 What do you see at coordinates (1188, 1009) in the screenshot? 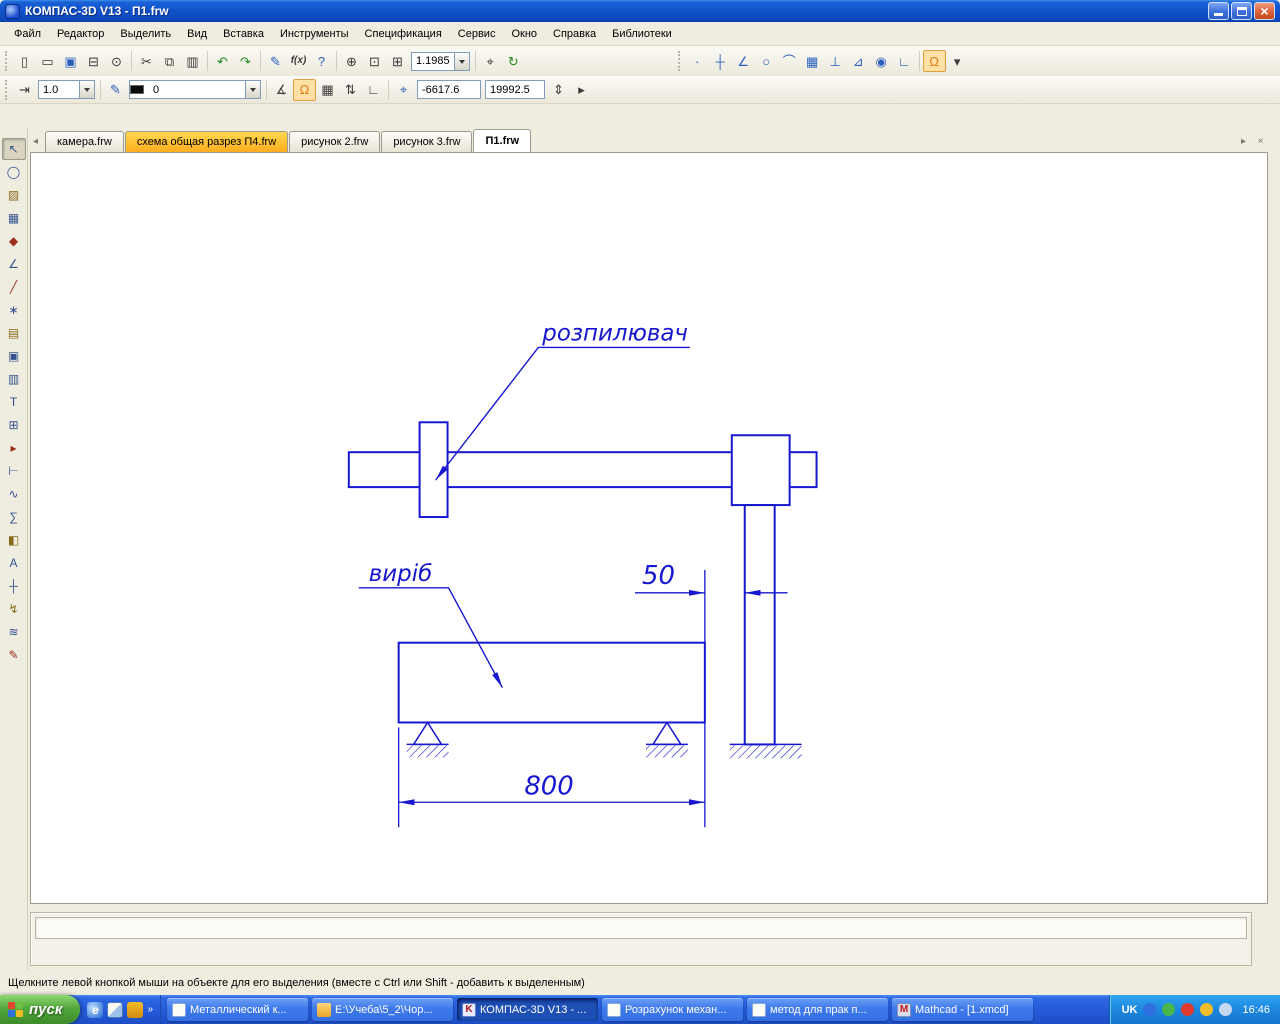
I see `update-tray-icon` at bounding box center [1188, 1009].